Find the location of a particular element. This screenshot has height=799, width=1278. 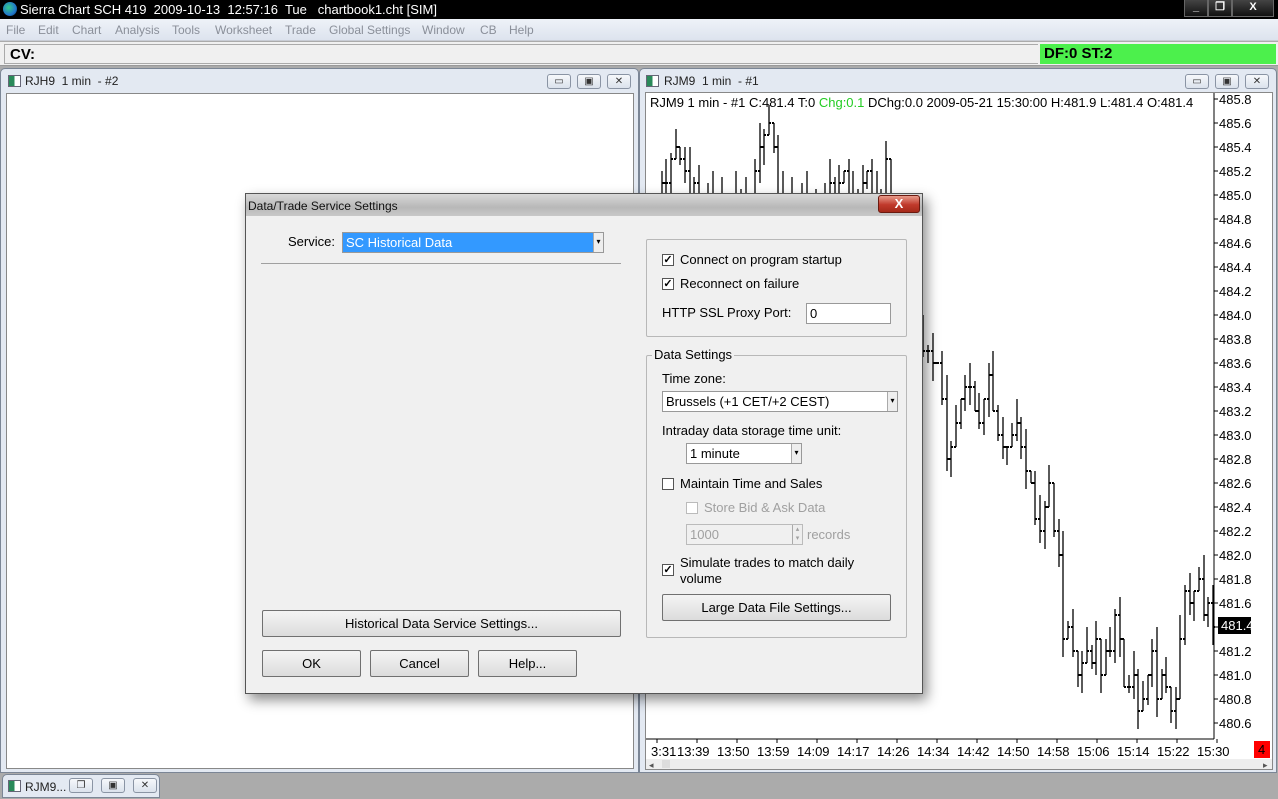

alert-count: 4 is located at coordinates (1261, 749).